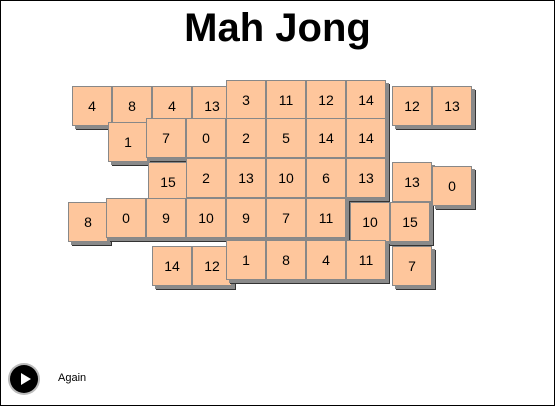 The height and width of the screenshot is (406, 555). I want to click on tile-label: 5, so click(286, 138).